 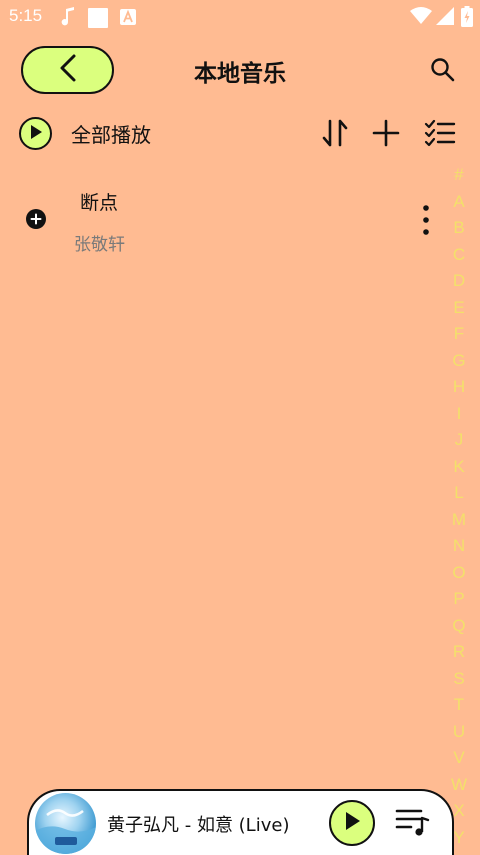 I want to click on alphabet-index-letter: H, so click(x=459, y=387).